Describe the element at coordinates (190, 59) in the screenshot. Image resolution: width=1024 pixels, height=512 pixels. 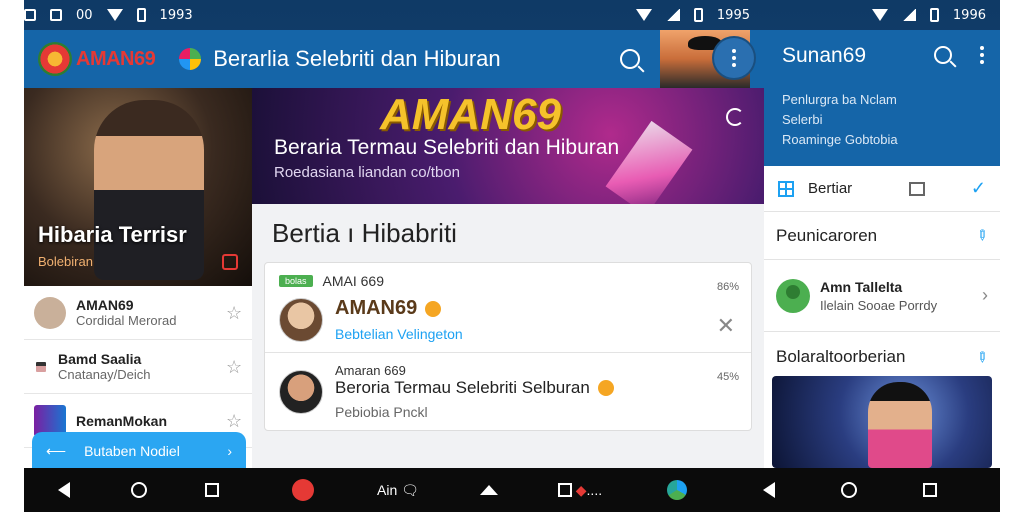
I see `app-icon` at that location.